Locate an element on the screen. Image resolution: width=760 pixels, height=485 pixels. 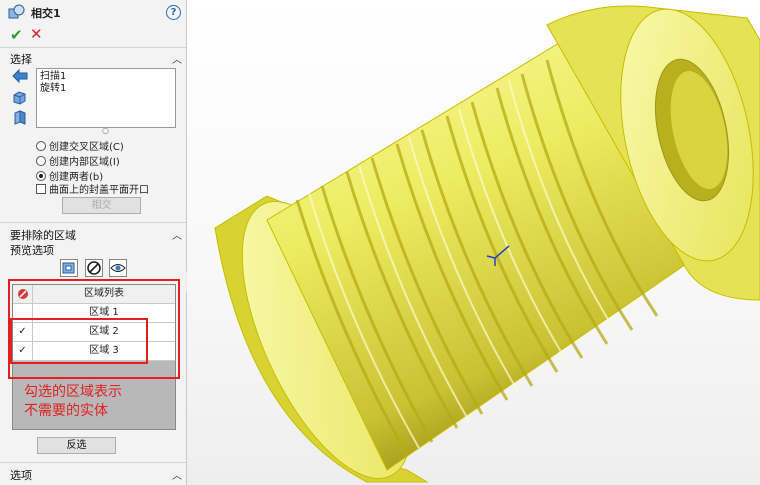
radio-label: 创建内部区域(I) is located at coordinates (84, 162).